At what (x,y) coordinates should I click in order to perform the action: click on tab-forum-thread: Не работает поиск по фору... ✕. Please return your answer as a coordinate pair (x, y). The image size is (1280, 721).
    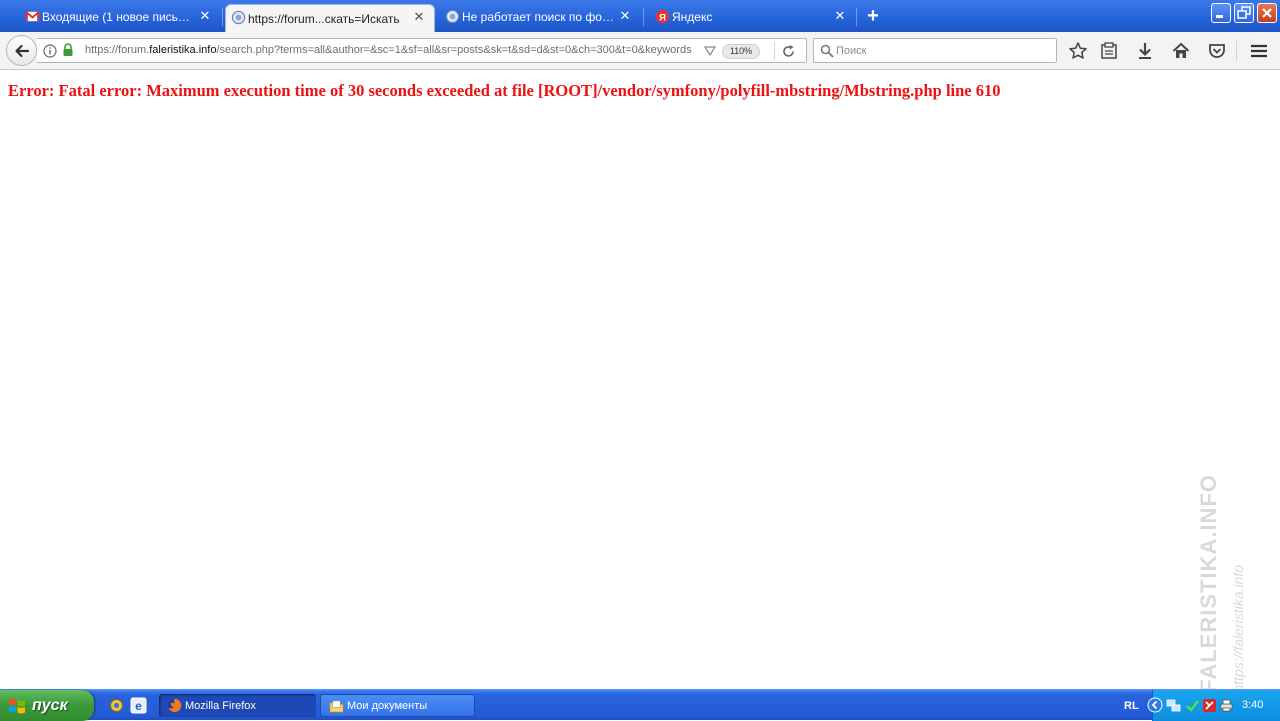
    Looking at the image, I should click on (540, 17).